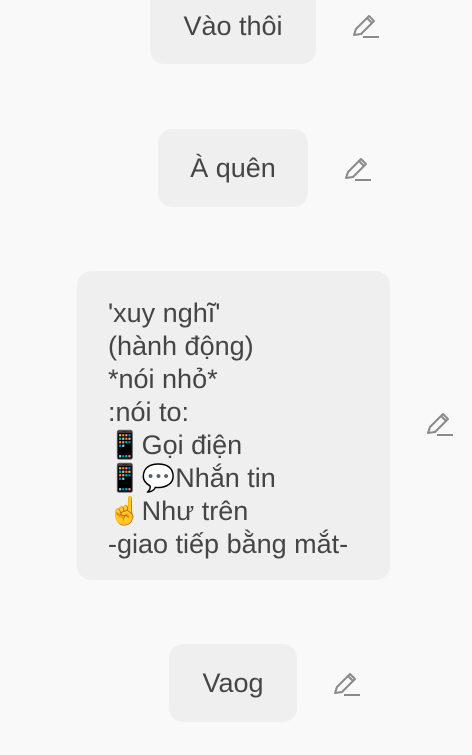 This screenshot has height=755, width=472. I want to click on message-text: À quên, so click(233, 167).